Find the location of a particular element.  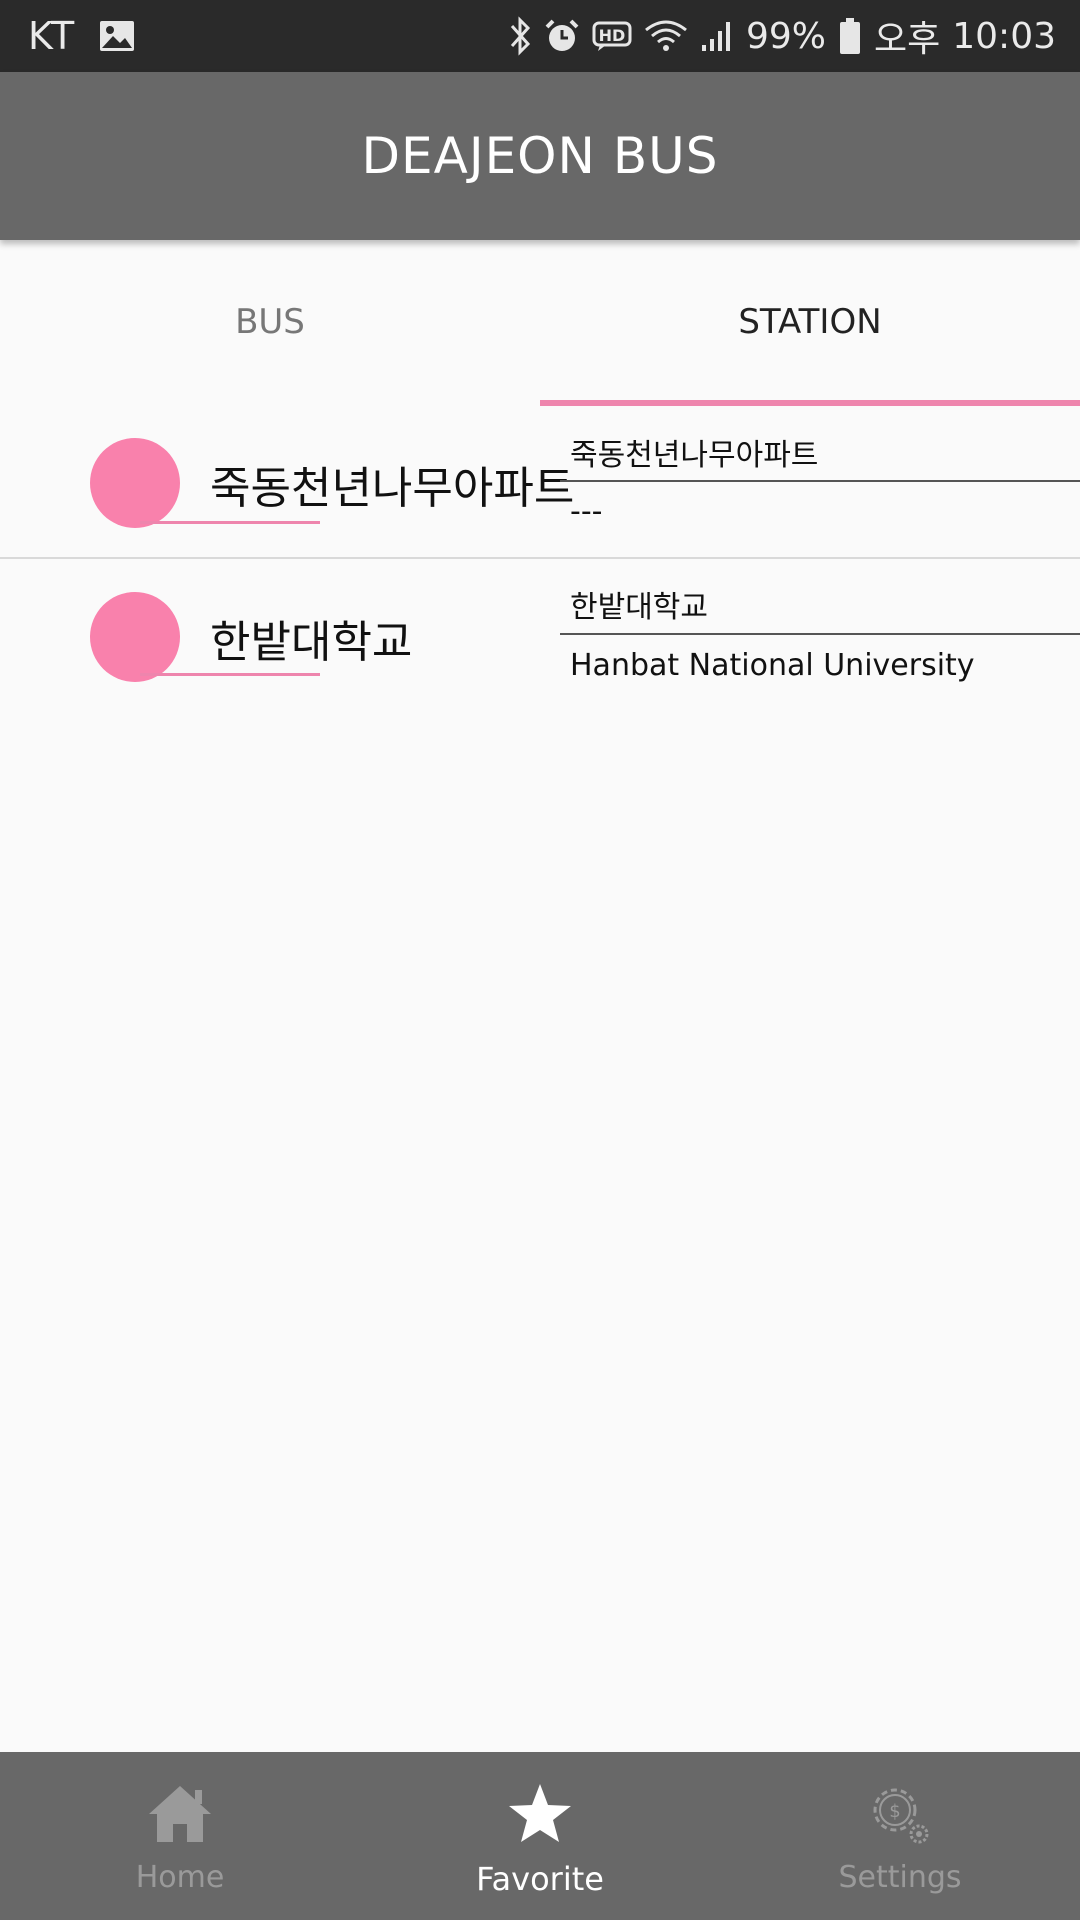

tab-station: STATION is located at coordinates (810, 322).